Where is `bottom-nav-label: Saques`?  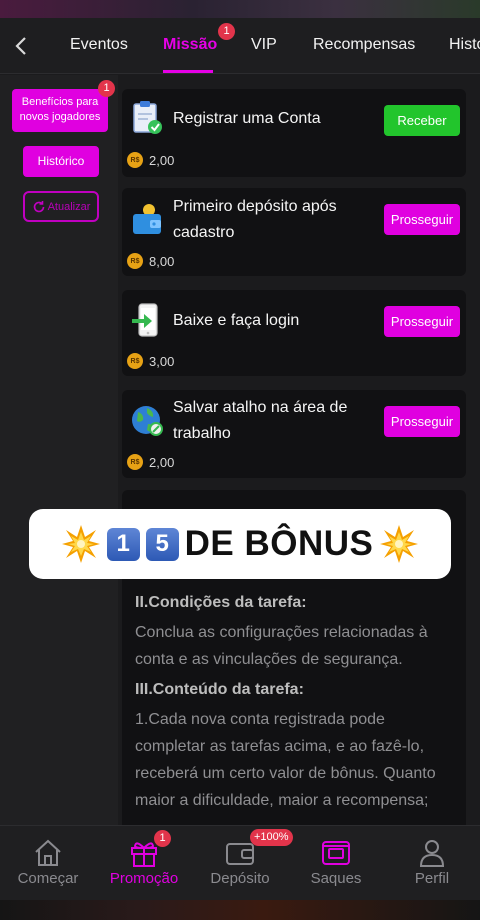 bottom-nav-label: Saques is located at coordinates (336, 878).